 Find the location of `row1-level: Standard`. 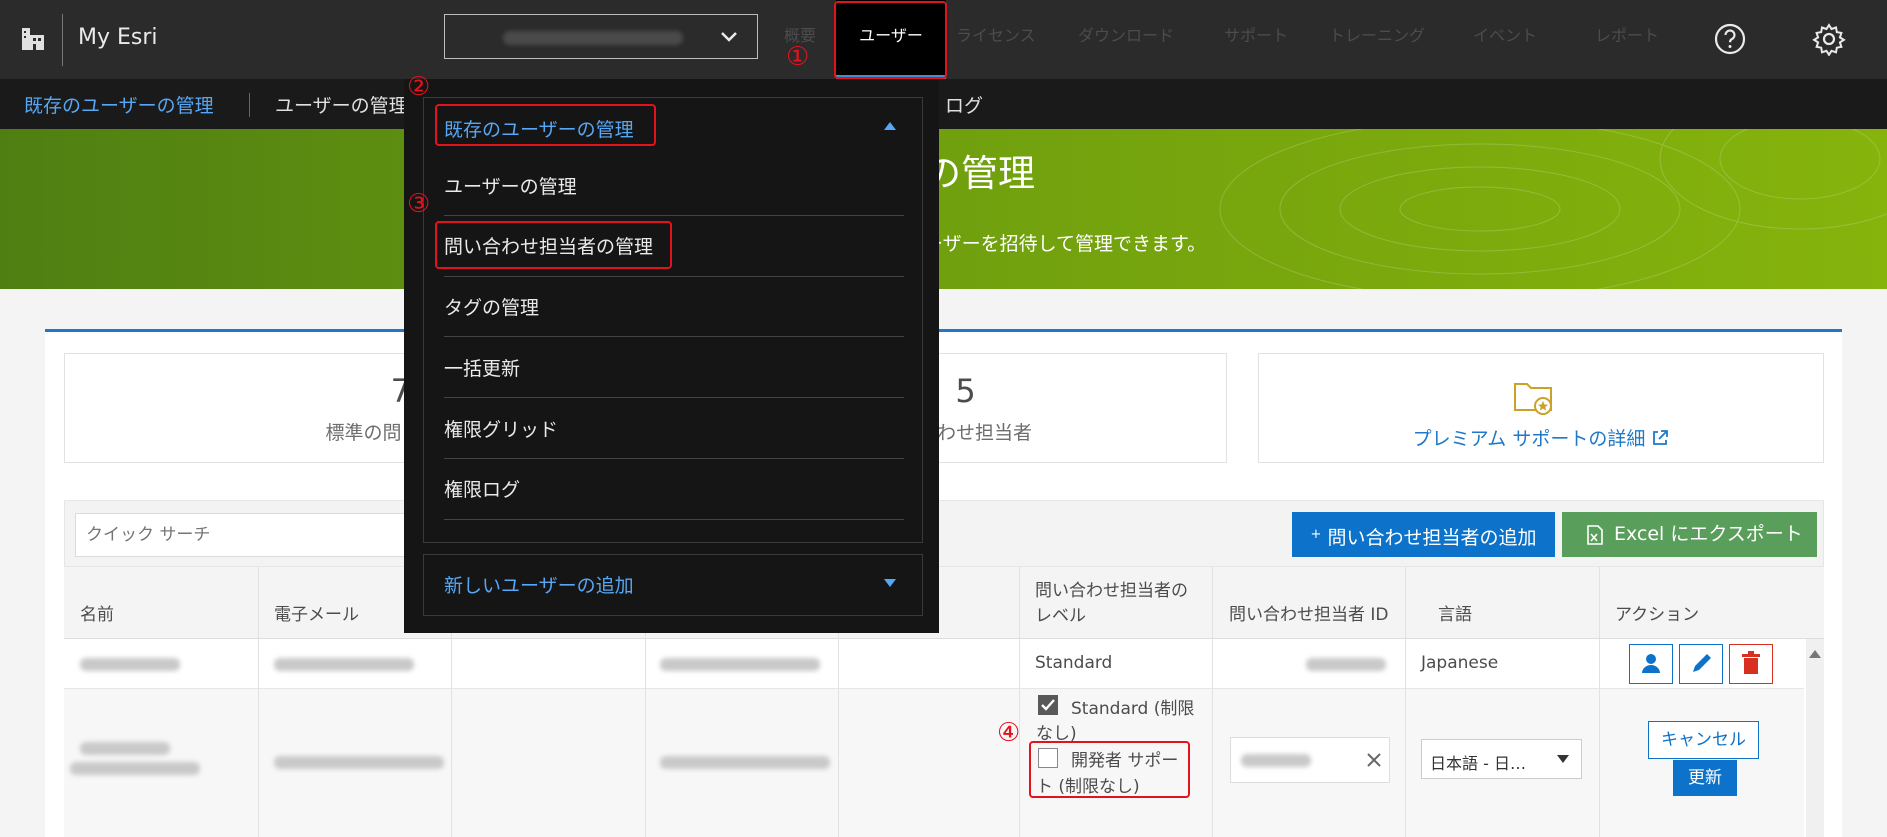

row1-level: Standard is located at coordinates (1074, 663).